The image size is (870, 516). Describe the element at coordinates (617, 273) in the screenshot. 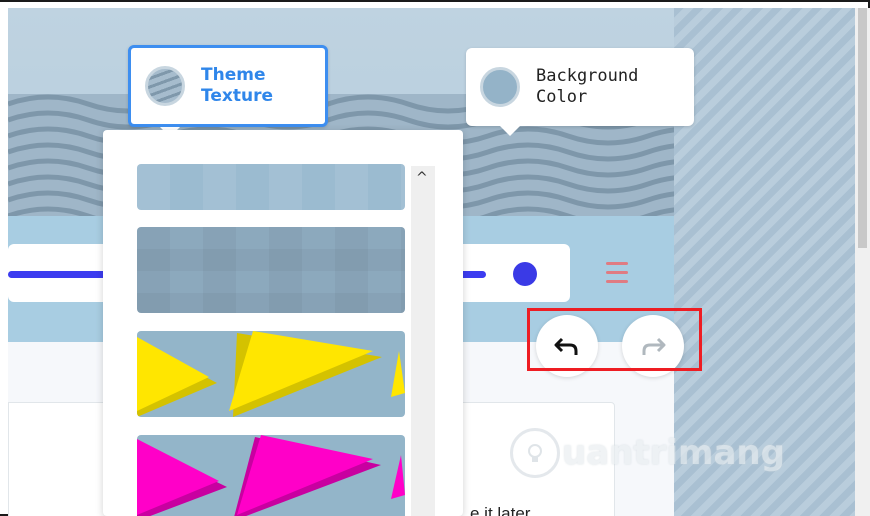

I see `hamburger-menu-icon` at that location.